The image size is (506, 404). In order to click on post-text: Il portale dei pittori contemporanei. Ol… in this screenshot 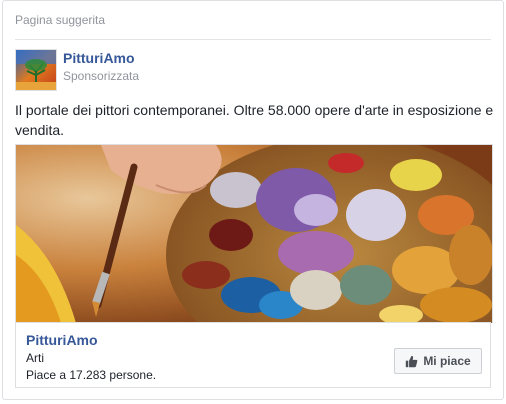, I will do `click(254, 120)`.